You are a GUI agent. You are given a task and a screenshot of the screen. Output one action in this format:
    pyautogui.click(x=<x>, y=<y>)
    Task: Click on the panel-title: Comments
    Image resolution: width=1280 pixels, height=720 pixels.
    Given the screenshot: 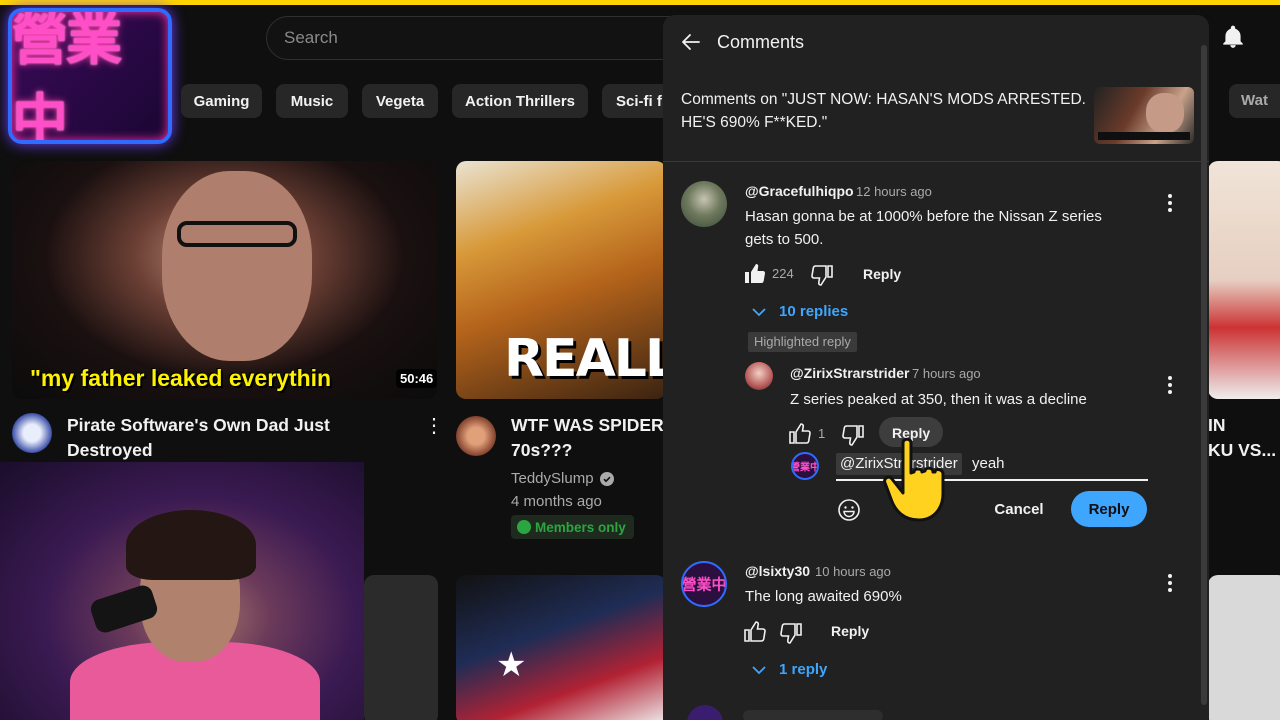 What is the action you would take?
    pyautogui.click(x=761, y=42)
    